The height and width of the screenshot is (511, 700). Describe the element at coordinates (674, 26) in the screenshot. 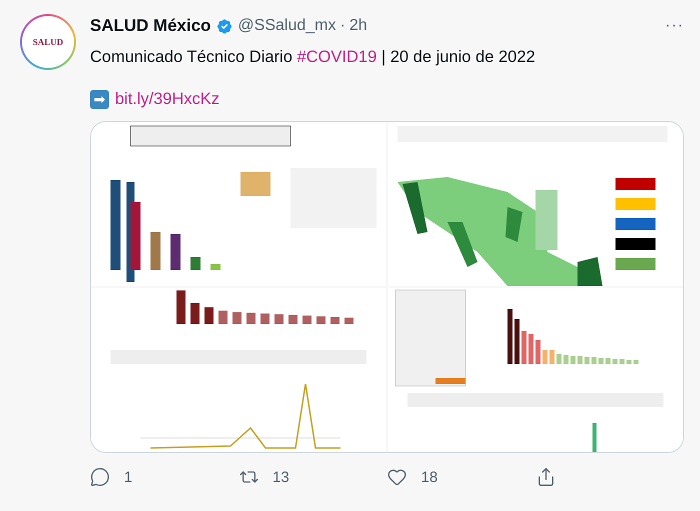

I see `more-button: ···` at that location.